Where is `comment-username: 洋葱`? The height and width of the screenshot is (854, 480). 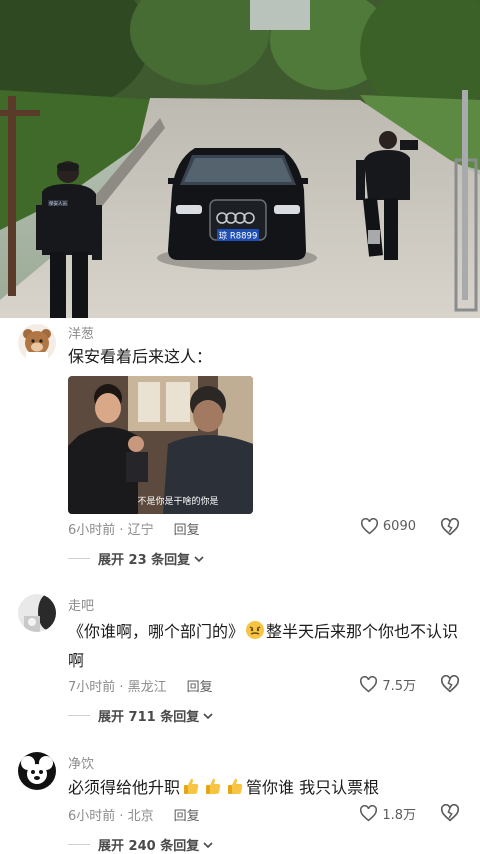
comment-username: 洋葱 is located at coordinates (81, 332).